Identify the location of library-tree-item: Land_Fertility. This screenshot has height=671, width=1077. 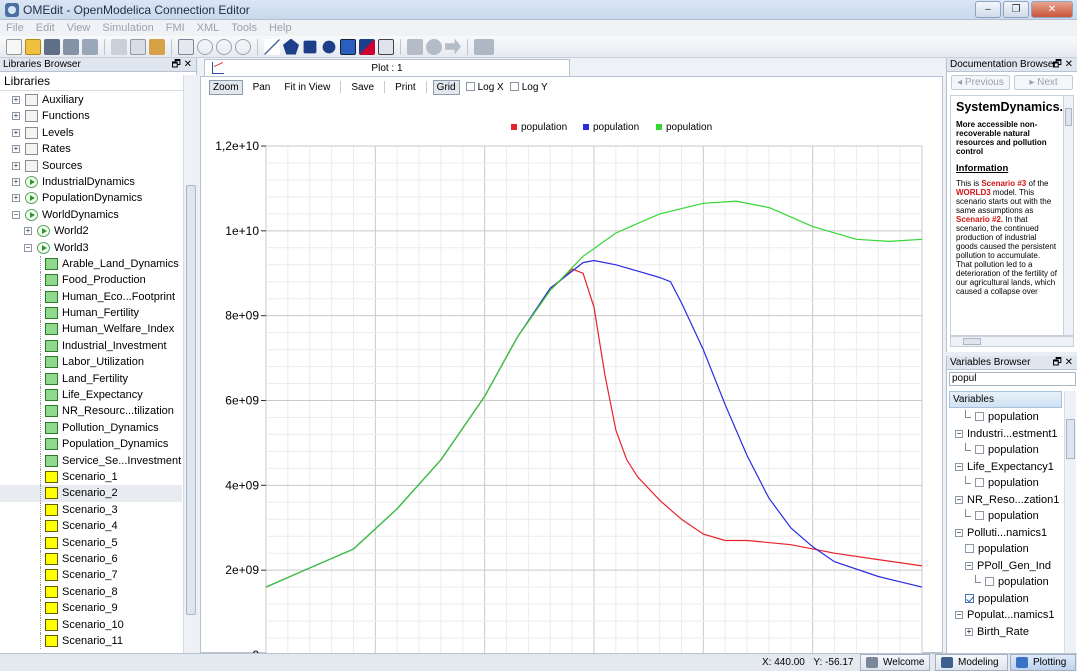
(91, 378).